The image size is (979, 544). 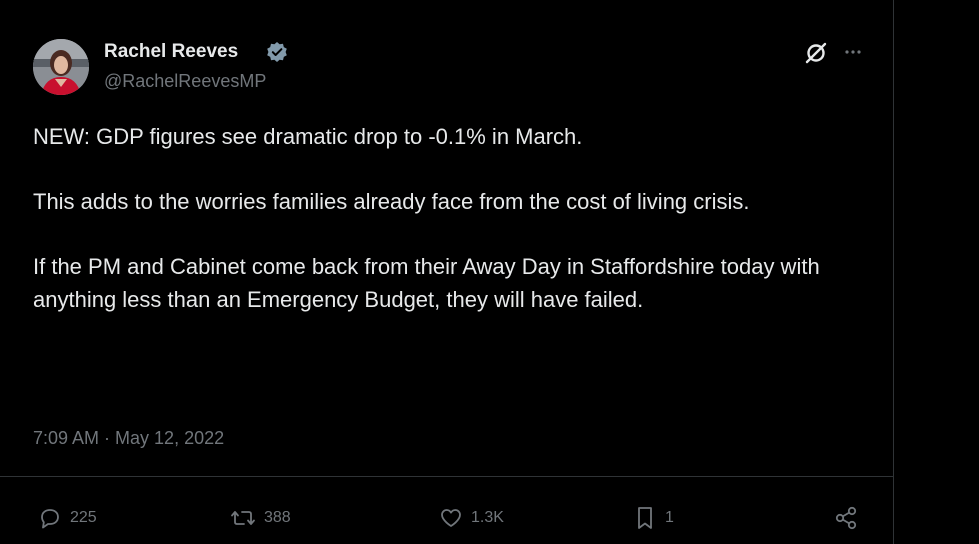 What do you see at coordinates (645, 518) in the screenshot?
I see `bookmark-icon` at bounding box center [645, 518].